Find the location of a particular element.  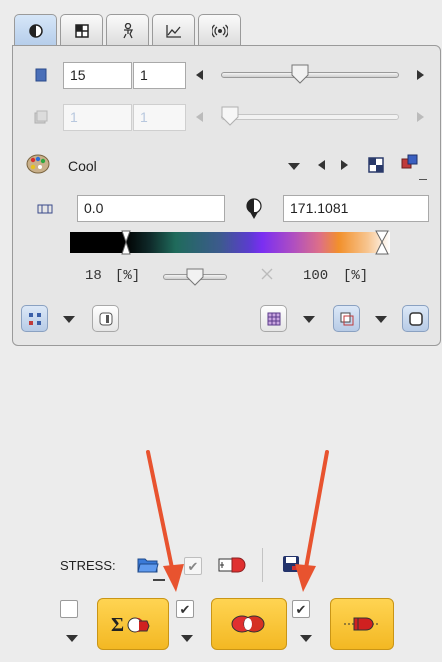

red-arrow-left-head is located at coordinates (173, 578).